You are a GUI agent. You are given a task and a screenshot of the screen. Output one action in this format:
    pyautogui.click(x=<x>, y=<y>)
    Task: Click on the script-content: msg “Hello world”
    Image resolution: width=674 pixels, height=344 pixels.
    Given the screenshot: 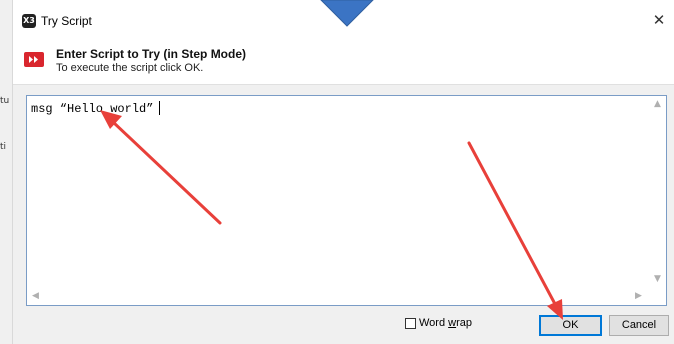 What is the action you would take?
    pyautogui.click(x=92, y=109)
    